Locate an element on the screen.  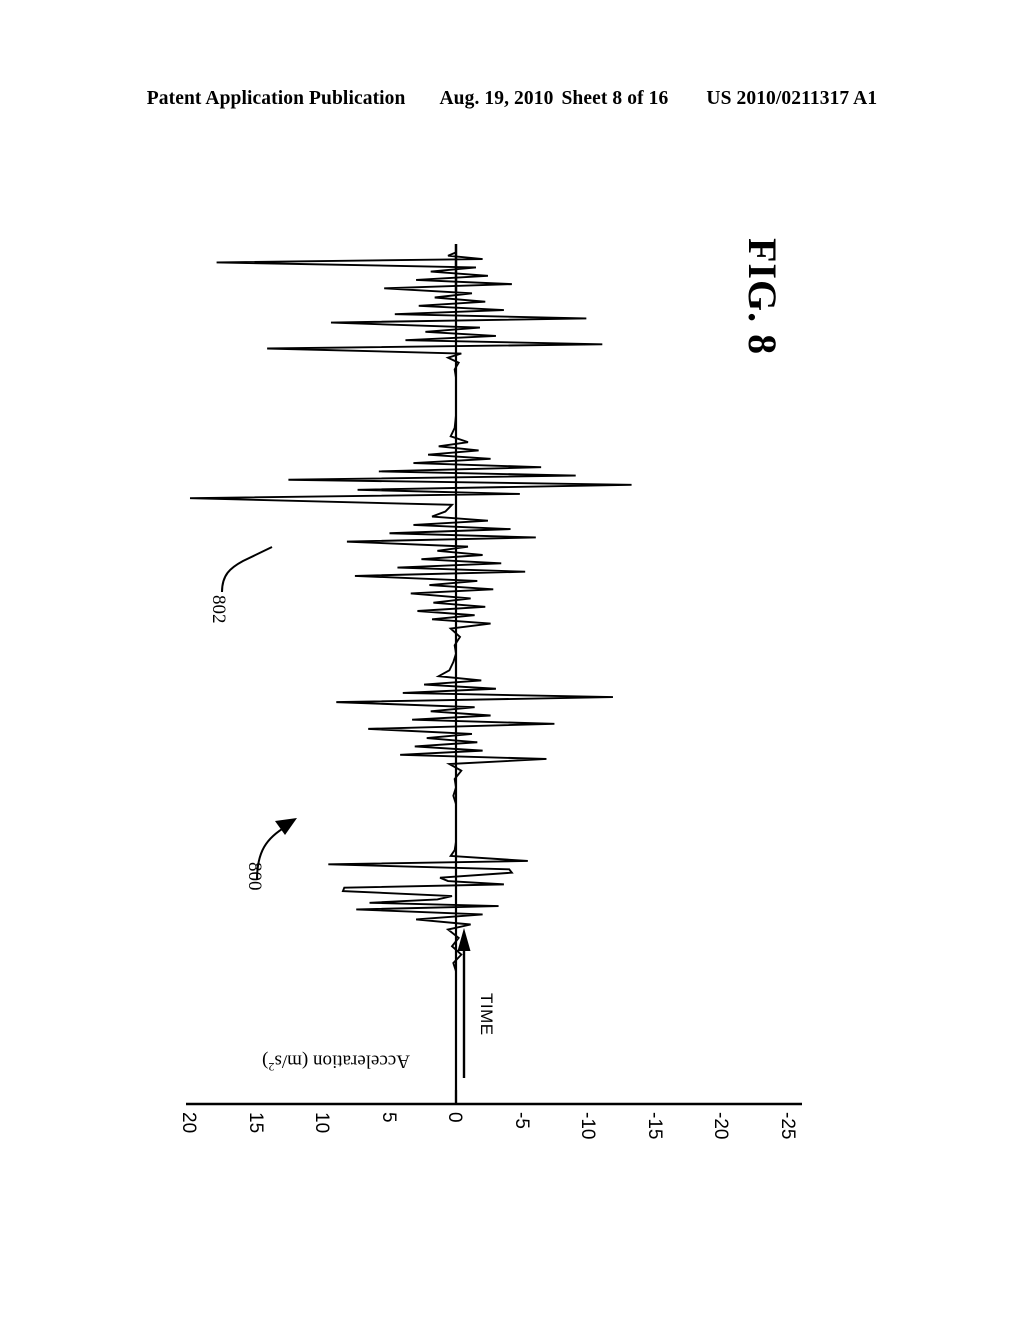
time-axis-label: TIME is located at coordinates (486, 1014).